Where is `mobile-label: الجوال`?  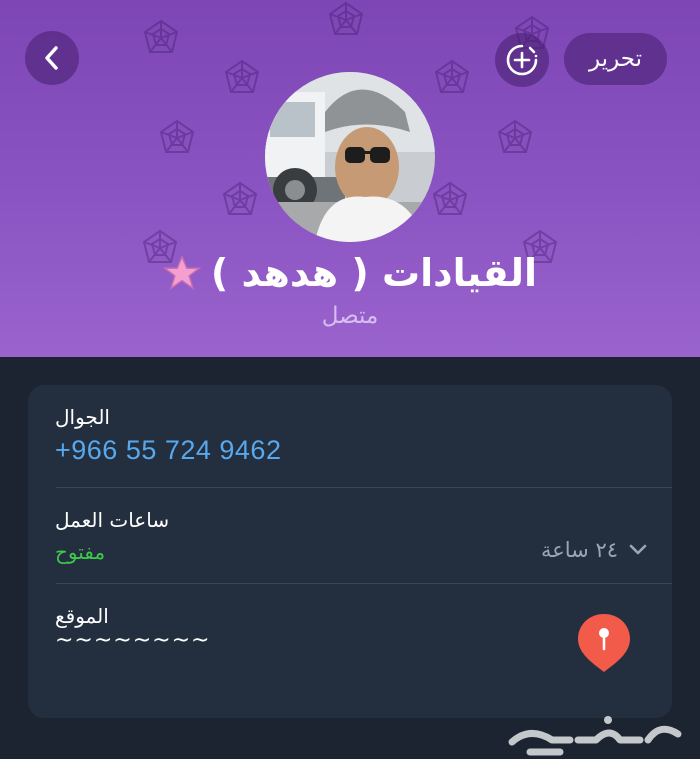 mobile-label: الجوال is located at coordinates (82, 417).